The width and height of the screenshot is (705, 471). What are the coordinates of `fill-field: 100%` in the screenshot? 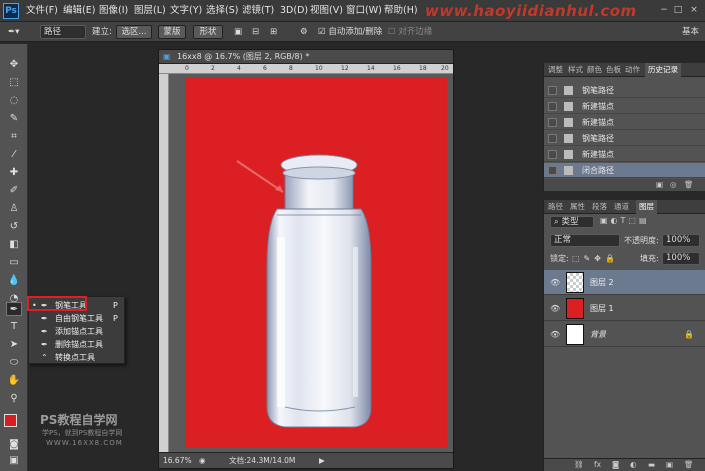 It's located at (681, 258).